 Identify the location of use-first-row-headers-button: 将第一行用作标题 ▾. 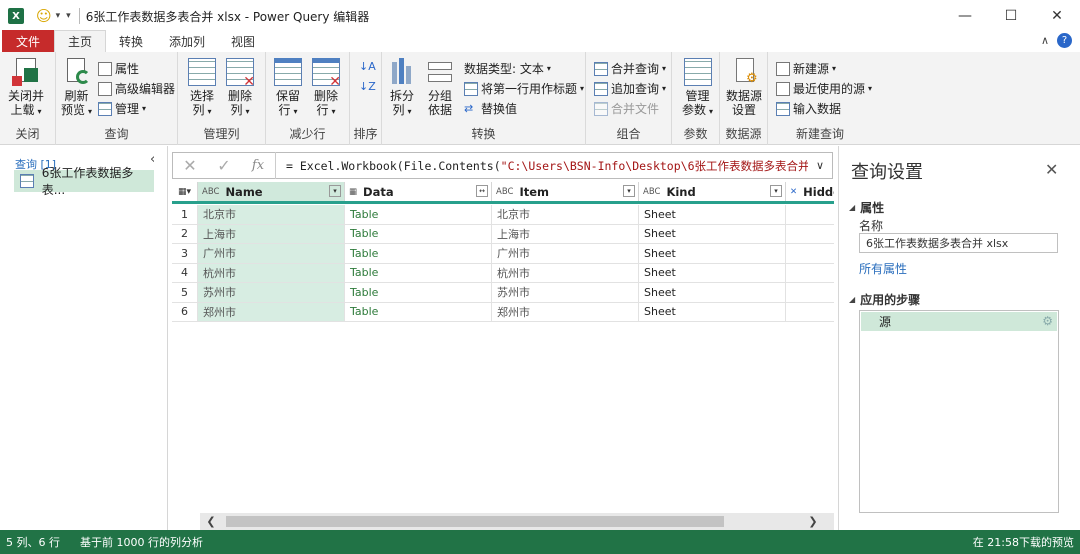
(524, 88).